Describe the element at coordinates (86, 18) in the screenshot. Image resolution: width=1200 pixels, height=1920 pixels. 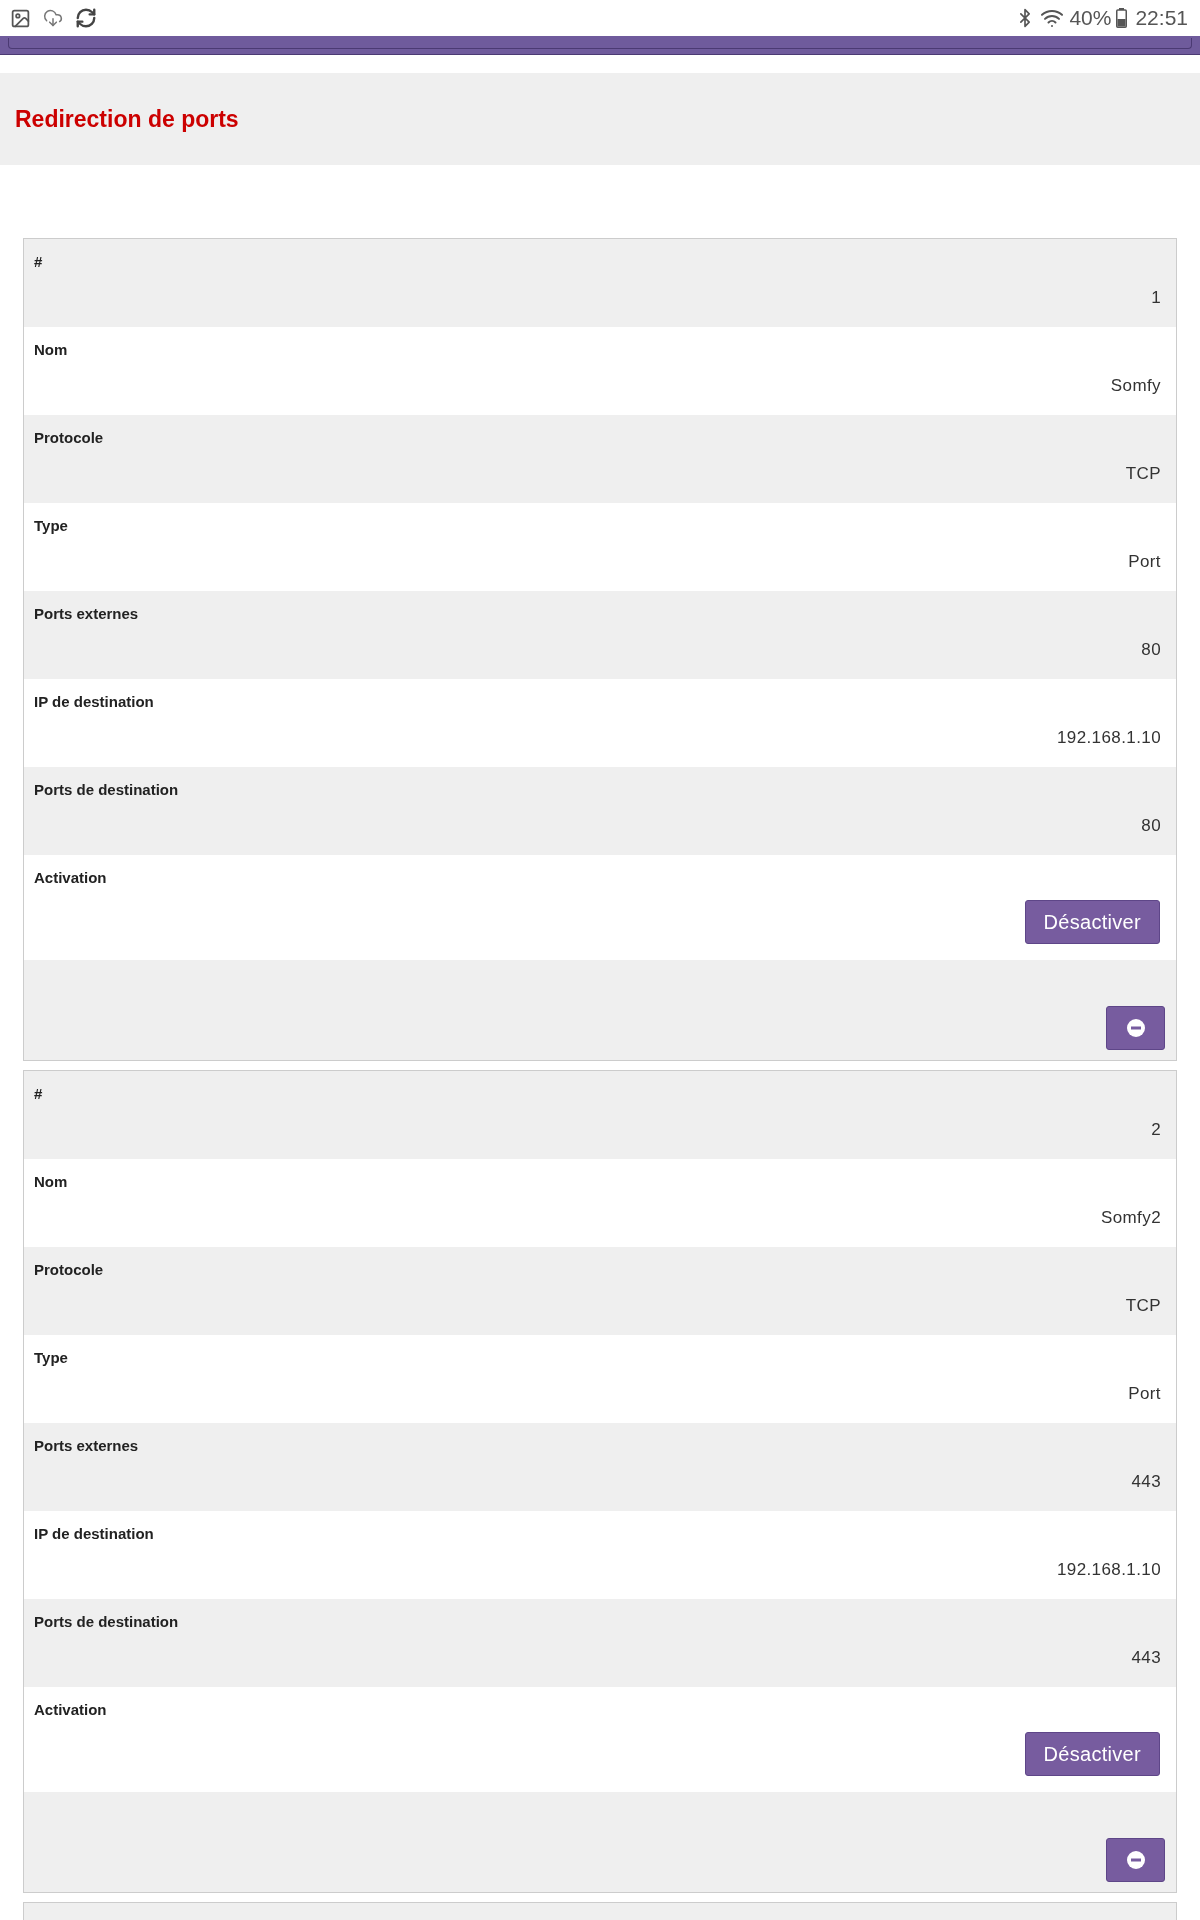
I see `refresh-icon` at that location.